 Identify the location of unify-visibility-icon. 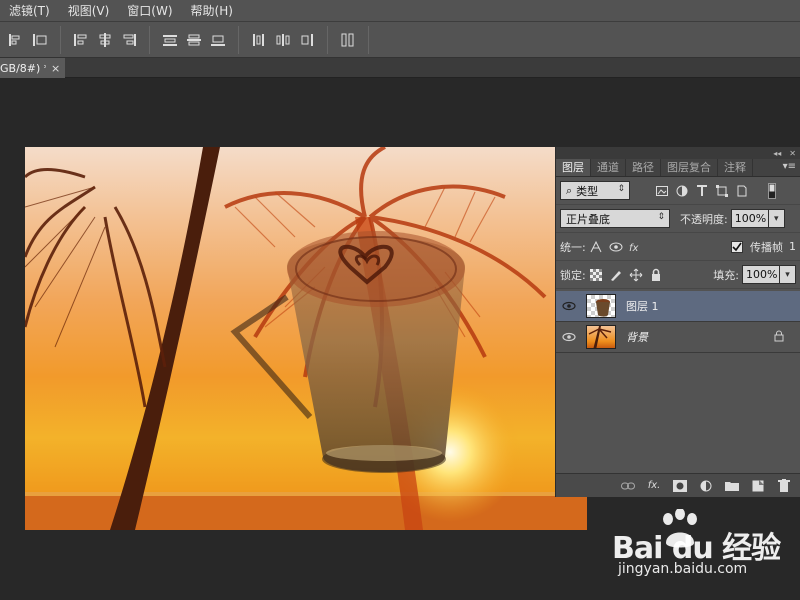
(616, 247).